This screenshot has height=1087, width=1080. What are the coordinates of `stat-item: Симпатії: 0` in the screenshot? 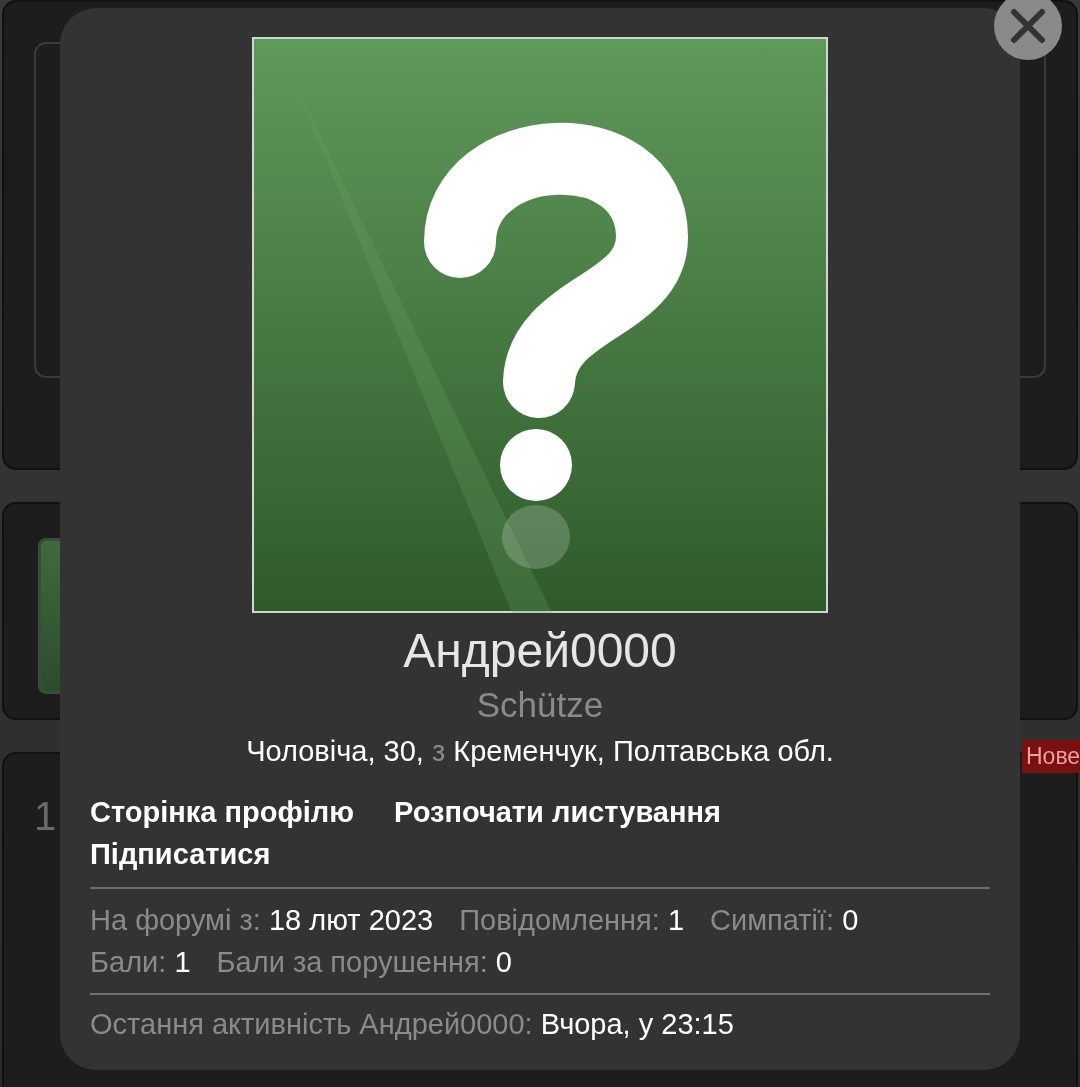 It's located at (784, 920).